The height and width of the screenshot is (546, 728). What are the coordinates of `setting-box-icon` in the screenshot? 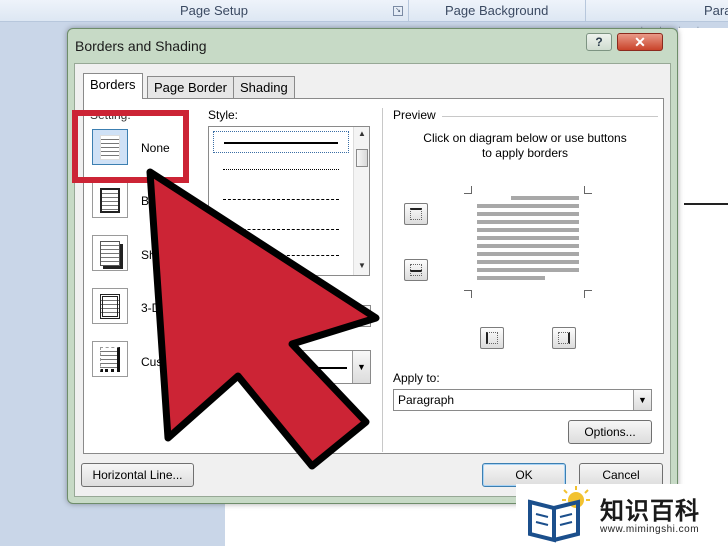 It's located at (110, 200).